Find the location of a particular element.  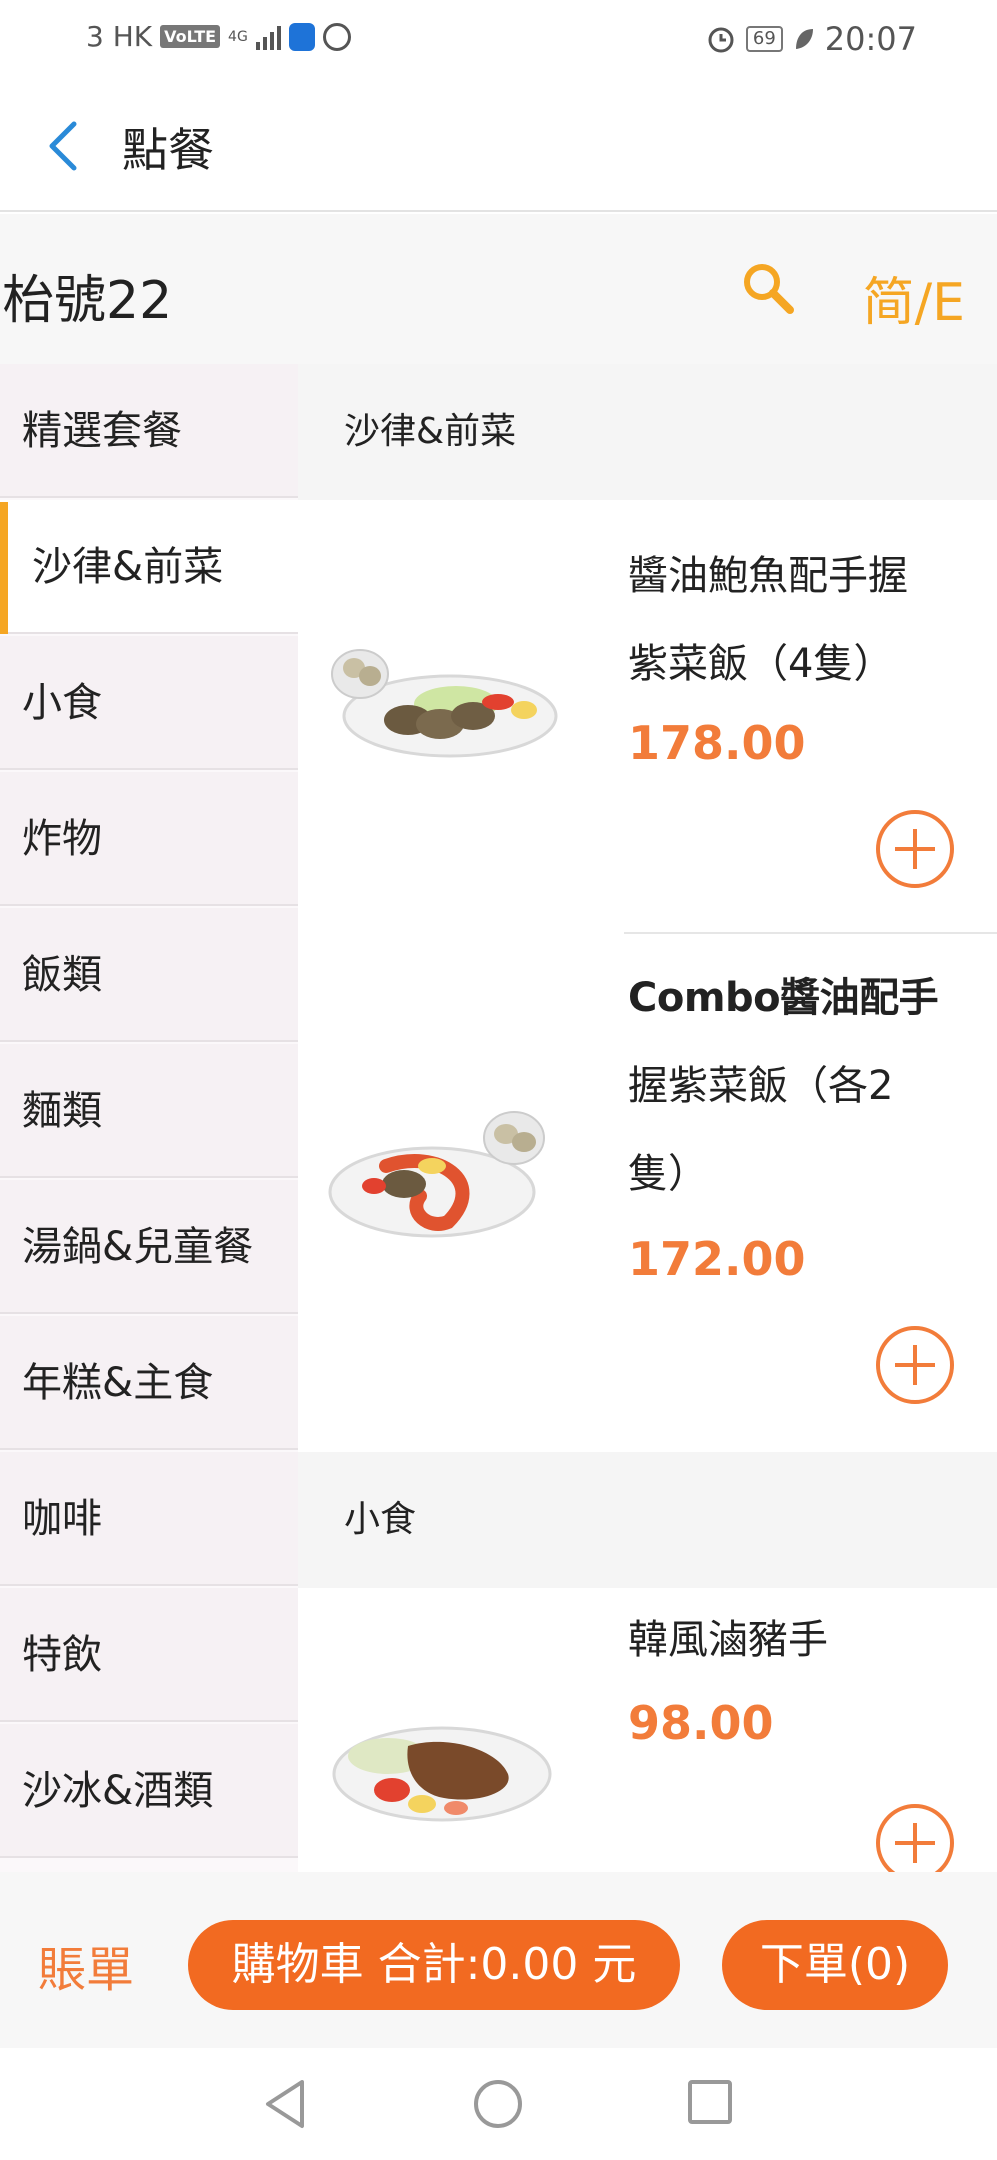

item-name: 醬油鮑魚配手握 紫菜飯（4隻） is located at coordinates (798, 620).